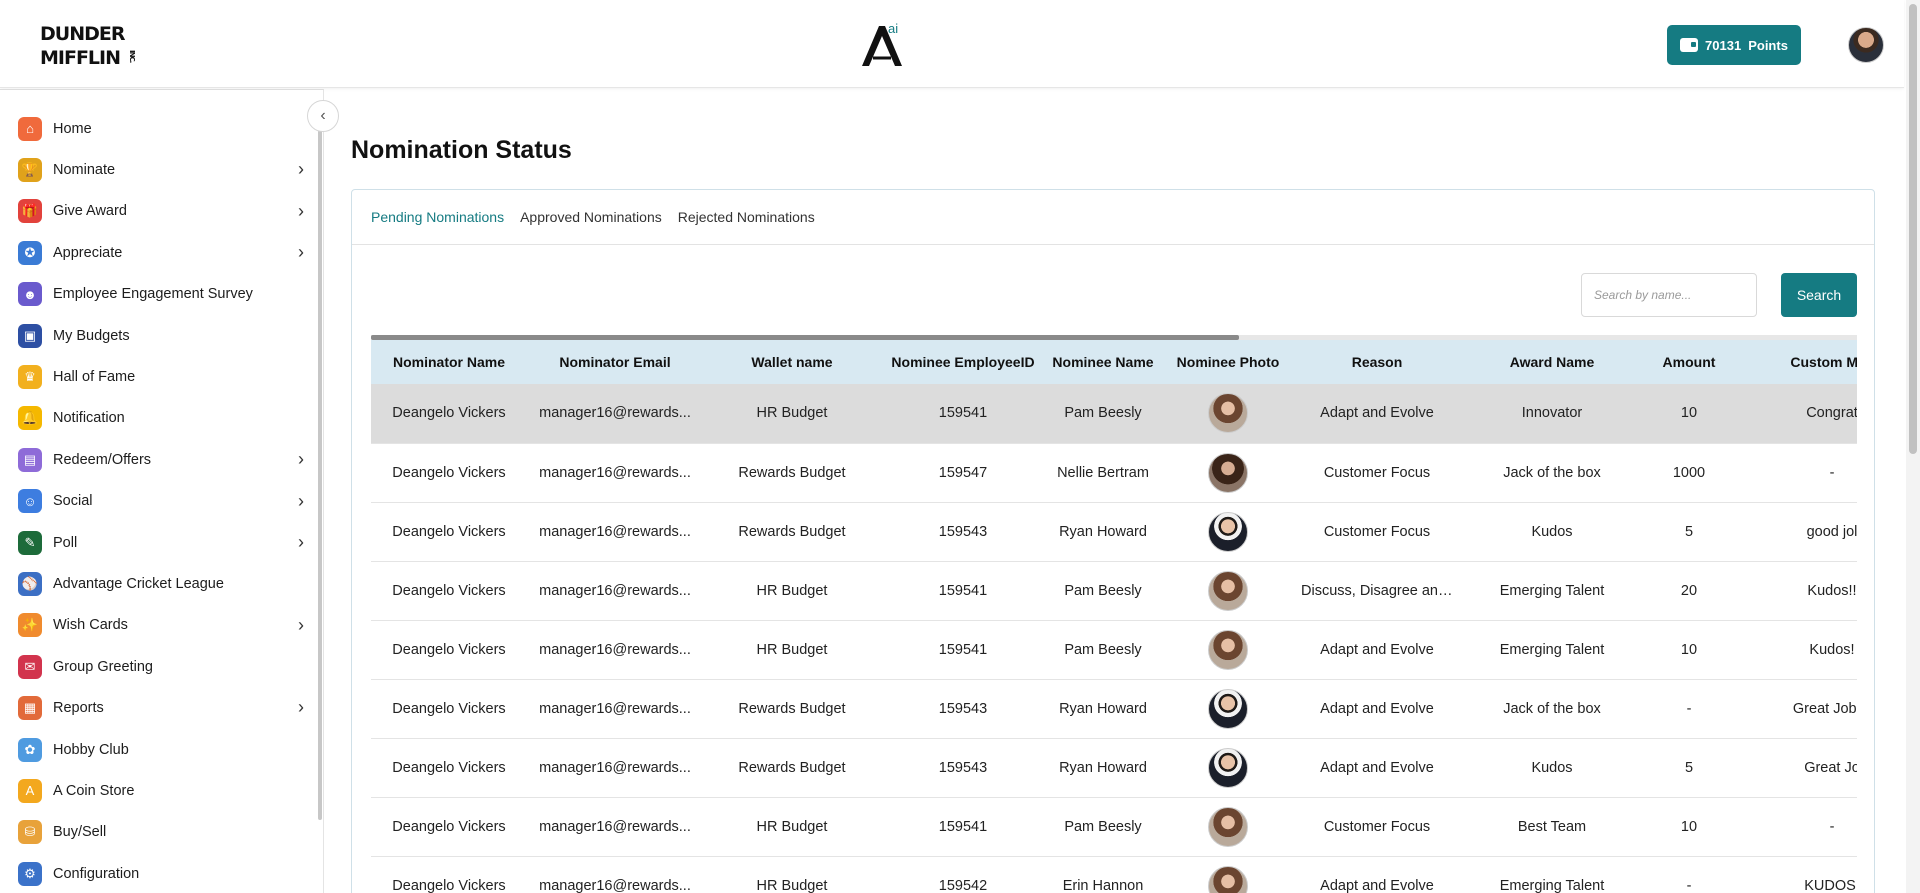  What do you see at coordinates (159, 707) in the screenshot?
I see `sidebar-item-reports: ▦ Reports ›` at bounding box center [159, 707].